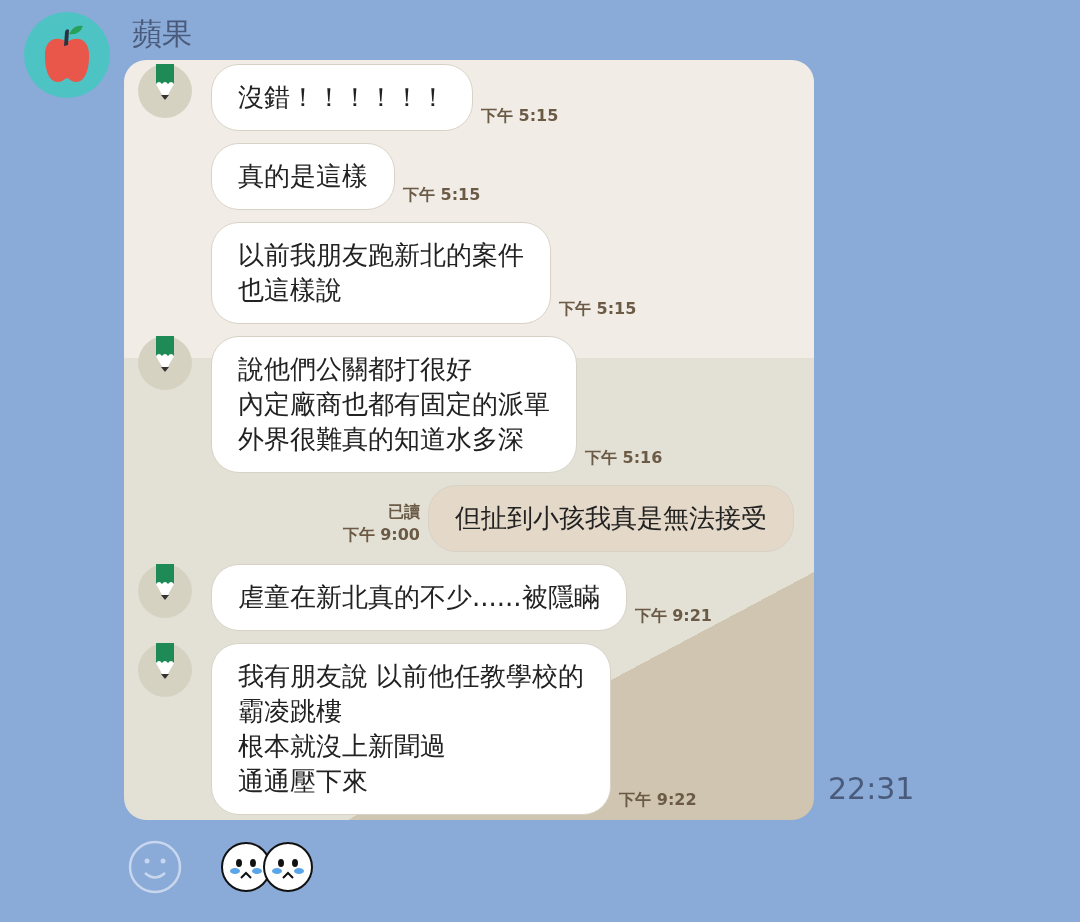 The image size is (1080, 922). Describe the element at coordinates (381, 439) in the screenshot. I see `message-text: 外界很難真的知道水多深` at that location.